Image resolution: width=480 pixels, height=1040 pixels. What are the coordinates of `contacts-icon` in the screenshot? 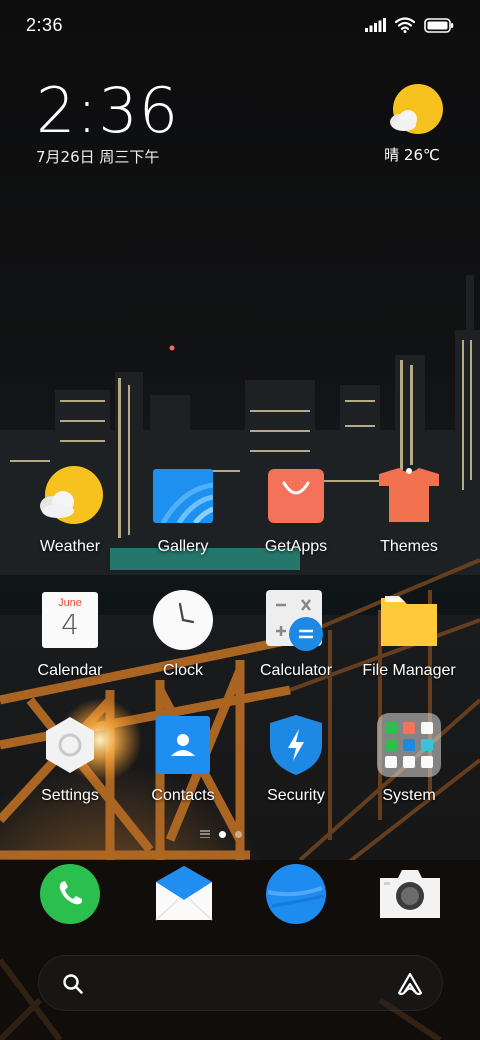 It's located at (183, 745).